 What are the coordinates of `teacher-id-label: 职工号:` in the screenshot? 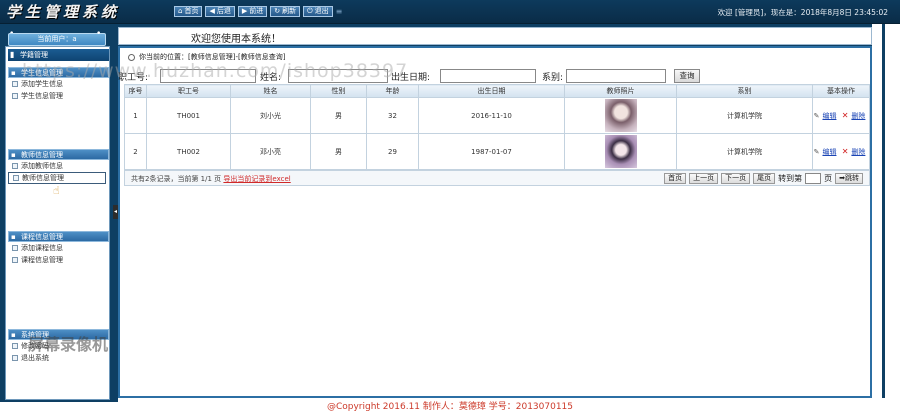 It's located at (133, 78).